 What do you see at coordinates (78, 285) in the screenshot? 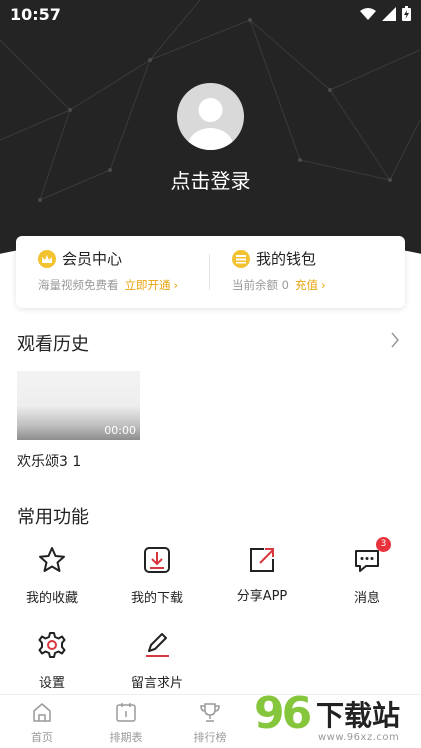
I see `membership-subtitle: 海量视频免费看` at bounding box center [78, 285].